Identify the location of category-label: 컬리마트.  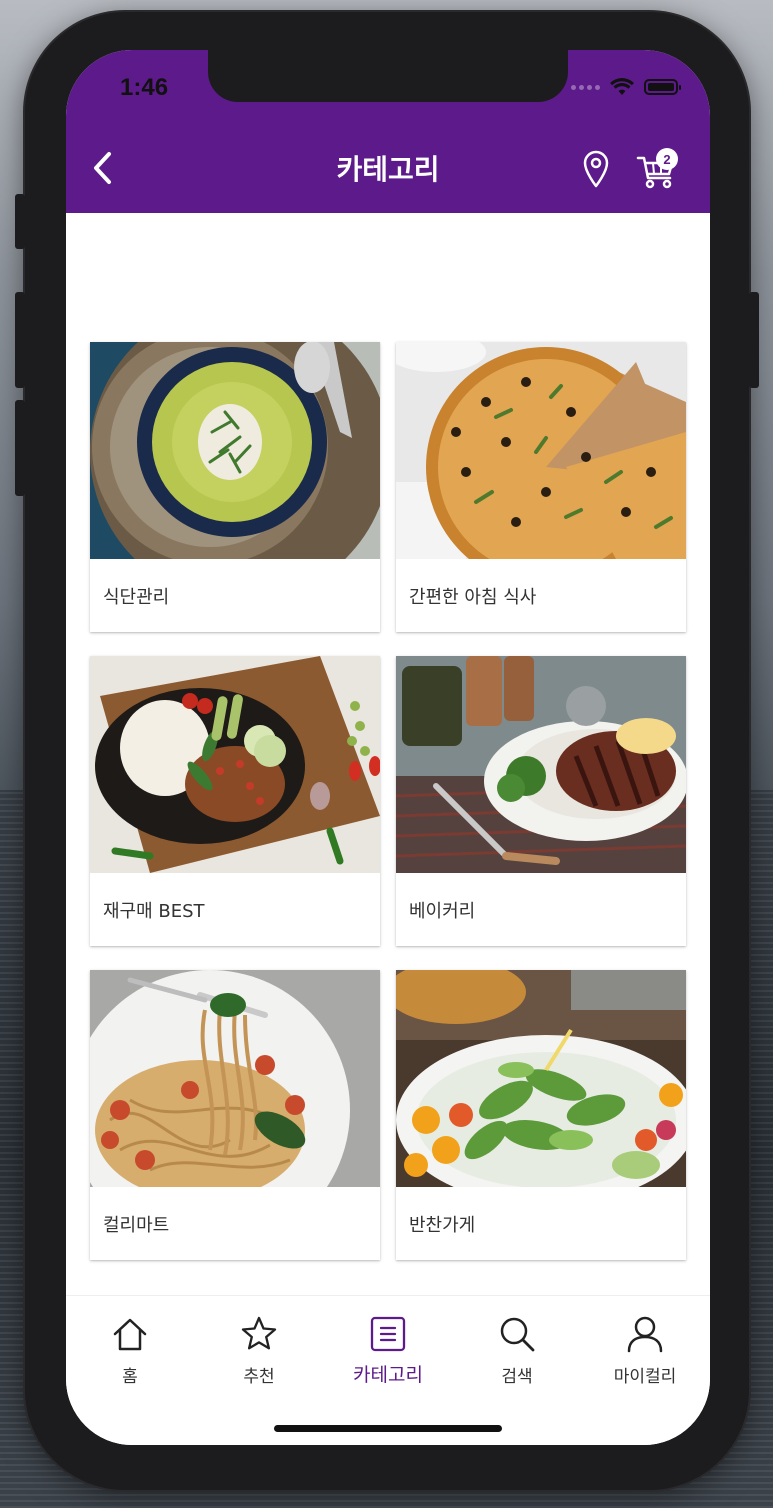
(136, 1225).